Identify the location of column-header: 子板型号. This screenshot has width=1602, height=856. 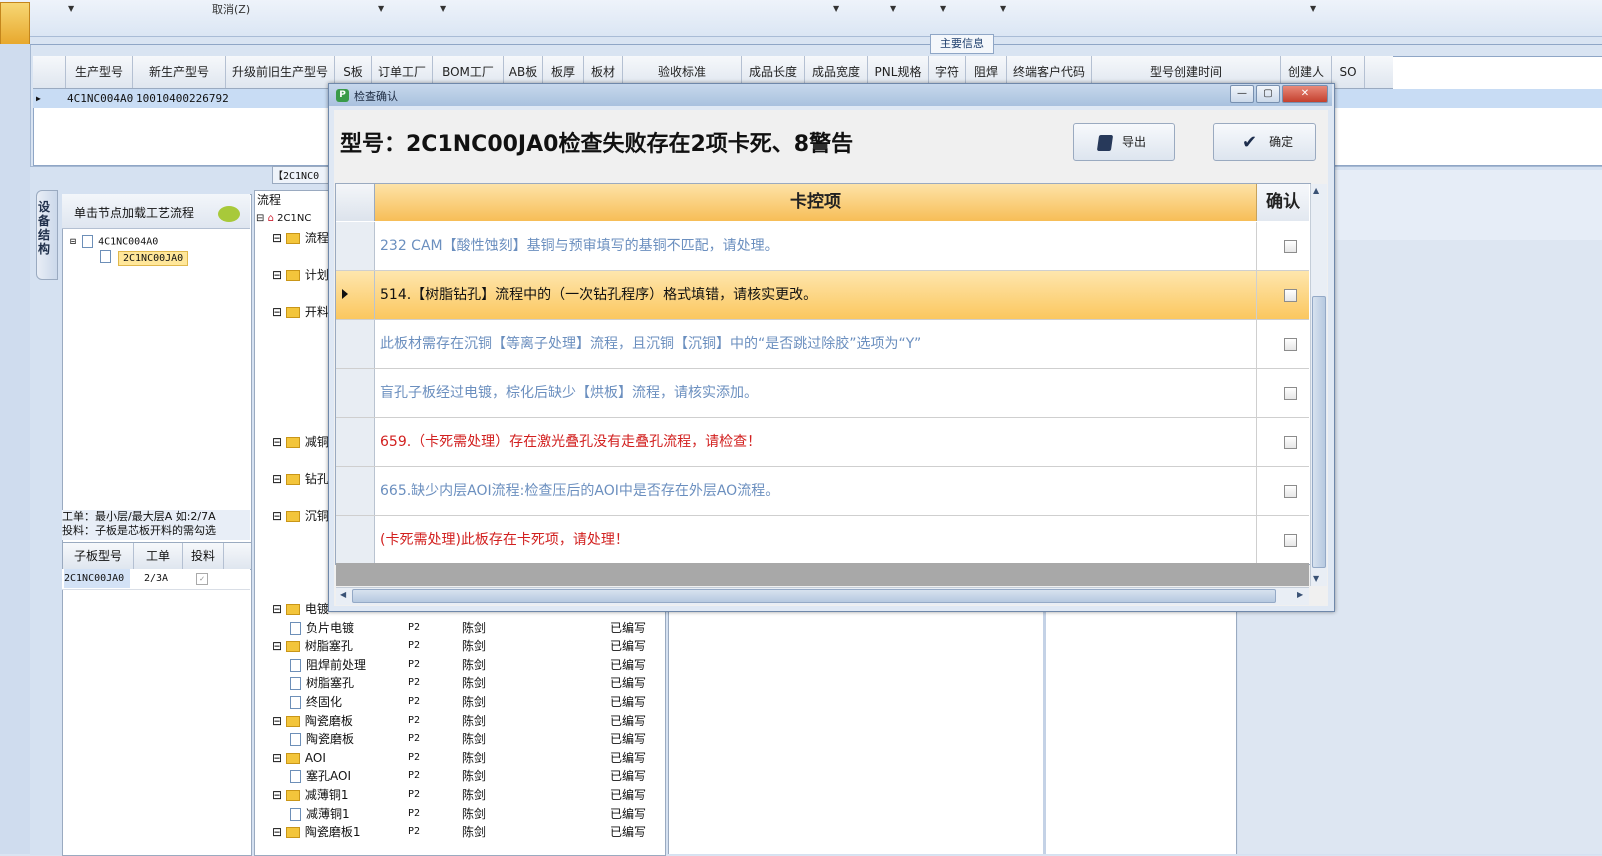
(98, 556).